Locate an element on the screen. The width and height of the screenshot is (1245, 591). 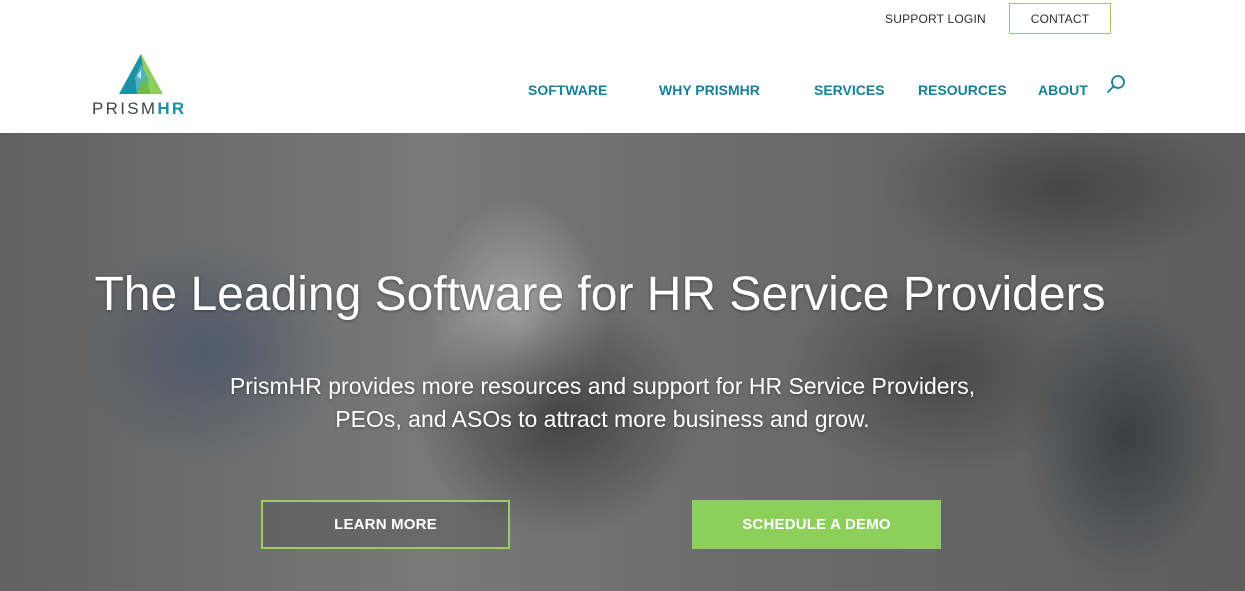
logo-text-prism: PRISM is located at coordinates (125, 108).